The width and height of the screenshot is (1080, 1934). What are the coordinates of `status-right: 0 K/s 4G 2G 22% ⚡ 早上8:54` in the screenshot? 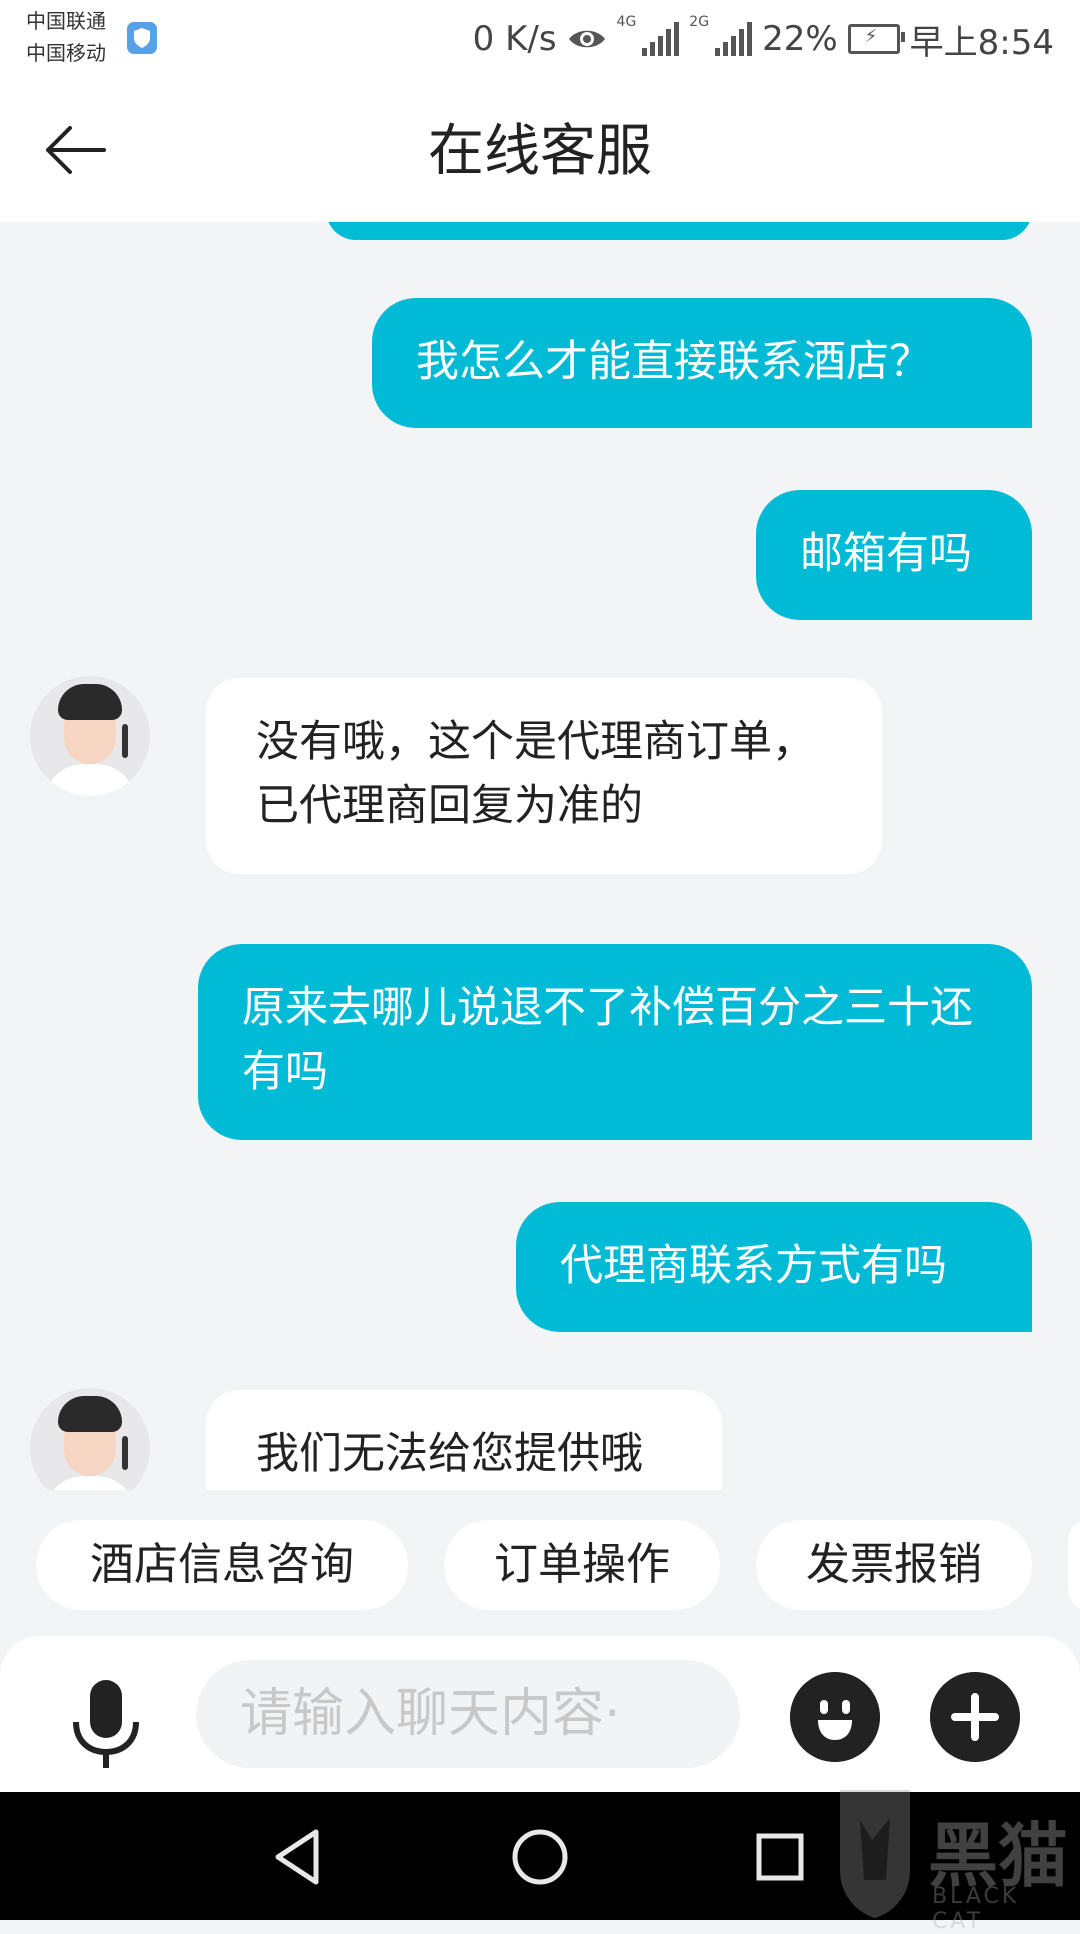 It's located at (763, 39).